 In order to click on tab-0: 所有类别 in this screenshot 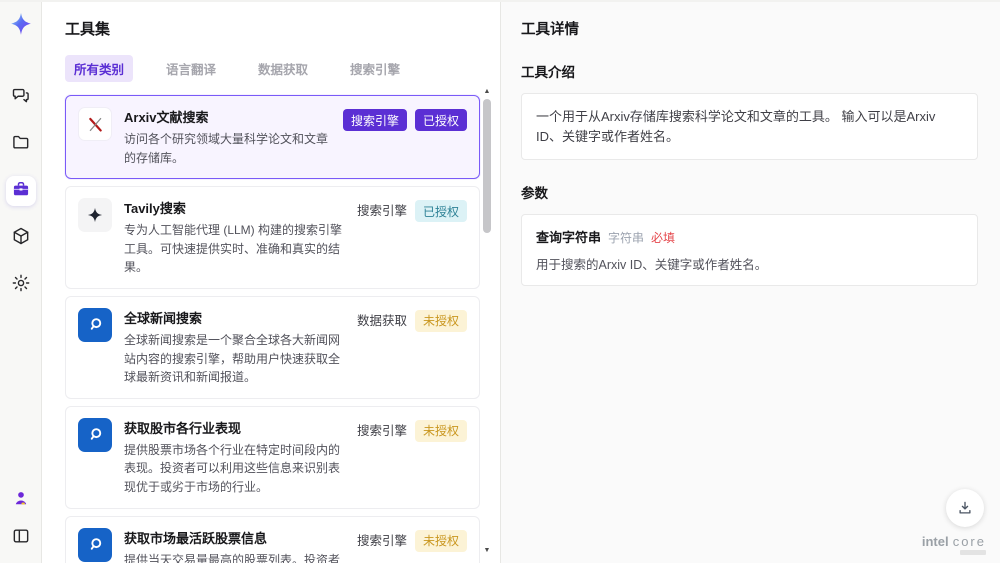, I will do `click(99, 68)`.